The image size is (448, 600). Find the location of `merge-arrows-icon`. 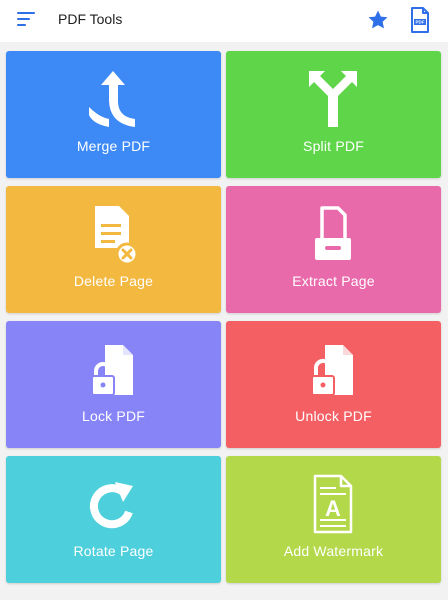

merge-arrows-icon is located at coordinates (112, 99).